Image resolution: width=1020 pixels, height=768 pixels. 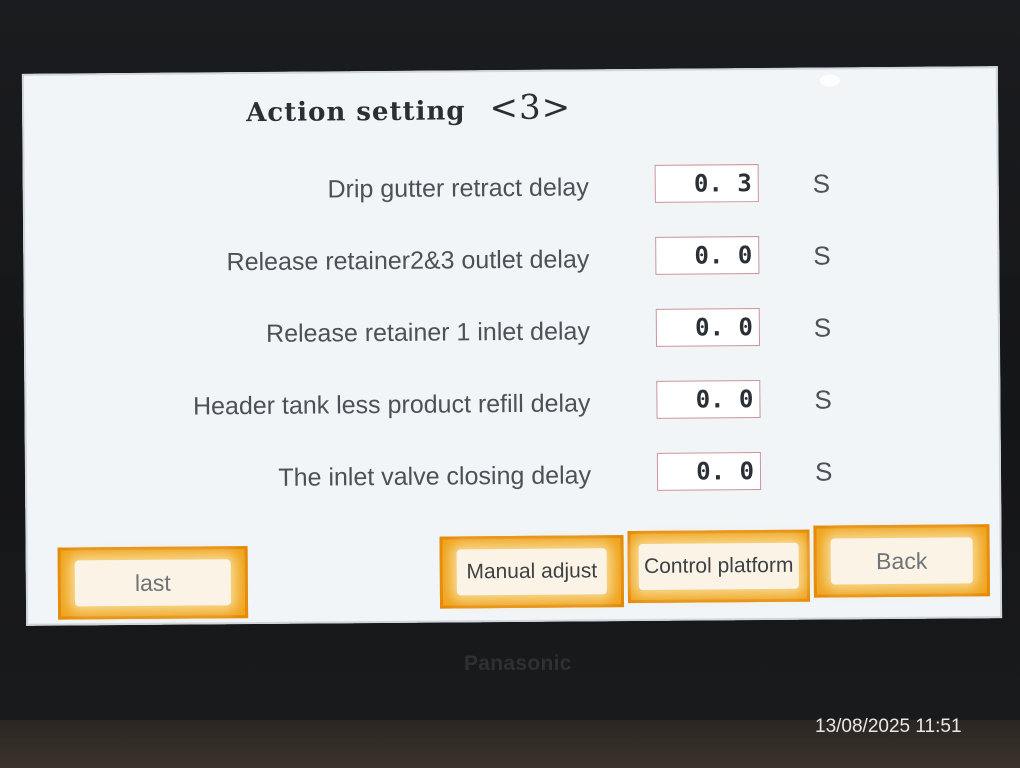 I want to click on back-button-face: Back, so click(x=901, y=561).